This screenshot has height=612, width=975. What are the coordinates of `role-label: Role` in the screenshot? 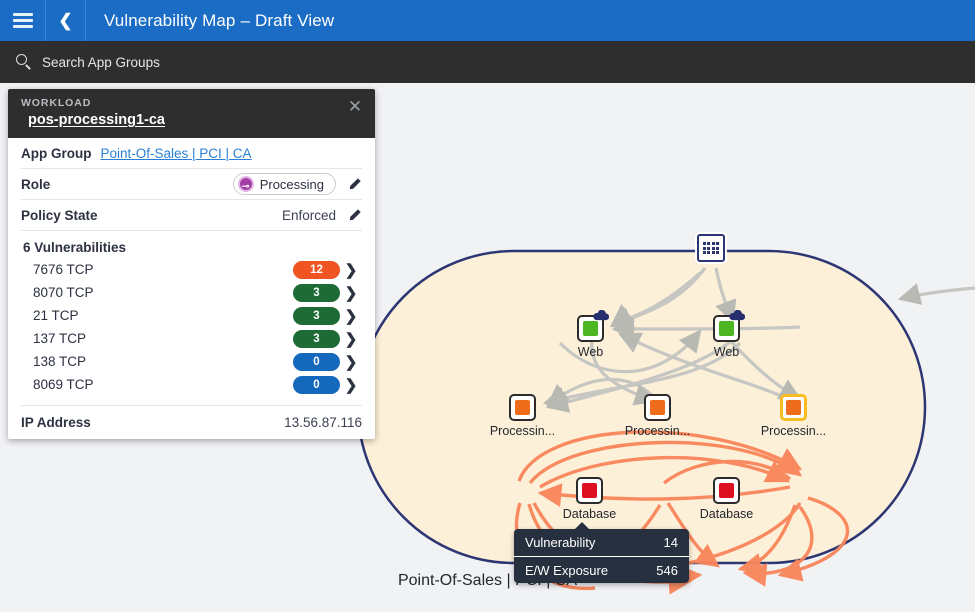 It's located at (36, 184).